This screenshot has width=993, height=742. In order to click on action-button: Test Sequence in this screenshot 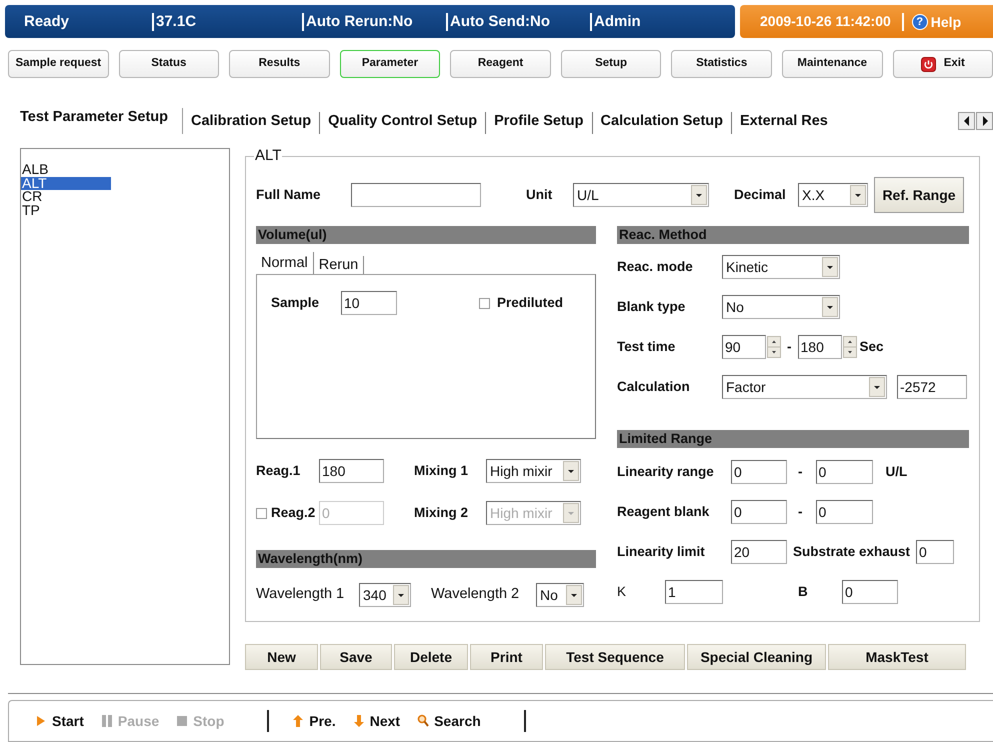, I will do `click(615, 657)`.